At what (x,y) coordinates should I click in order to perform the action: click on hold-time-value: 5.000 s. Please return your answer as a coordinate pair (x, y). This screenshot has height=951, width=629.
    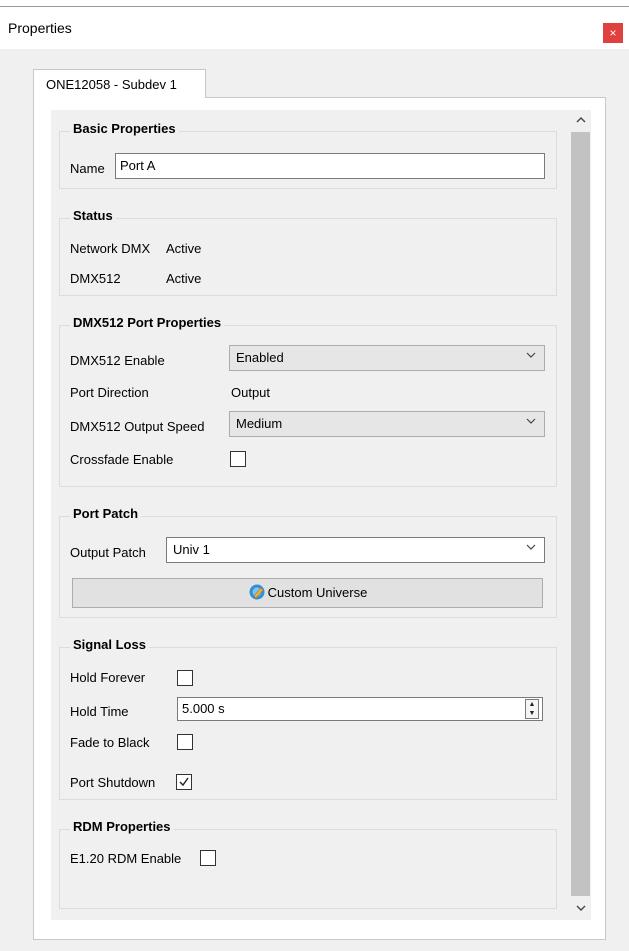
    Looking at the image, I should click on (203, 708).